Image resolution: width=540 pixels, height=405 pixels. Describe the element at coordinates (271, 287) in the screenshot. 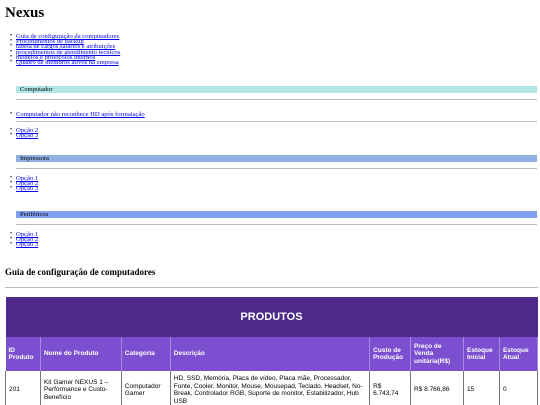

I see `heading-divider` at that location.